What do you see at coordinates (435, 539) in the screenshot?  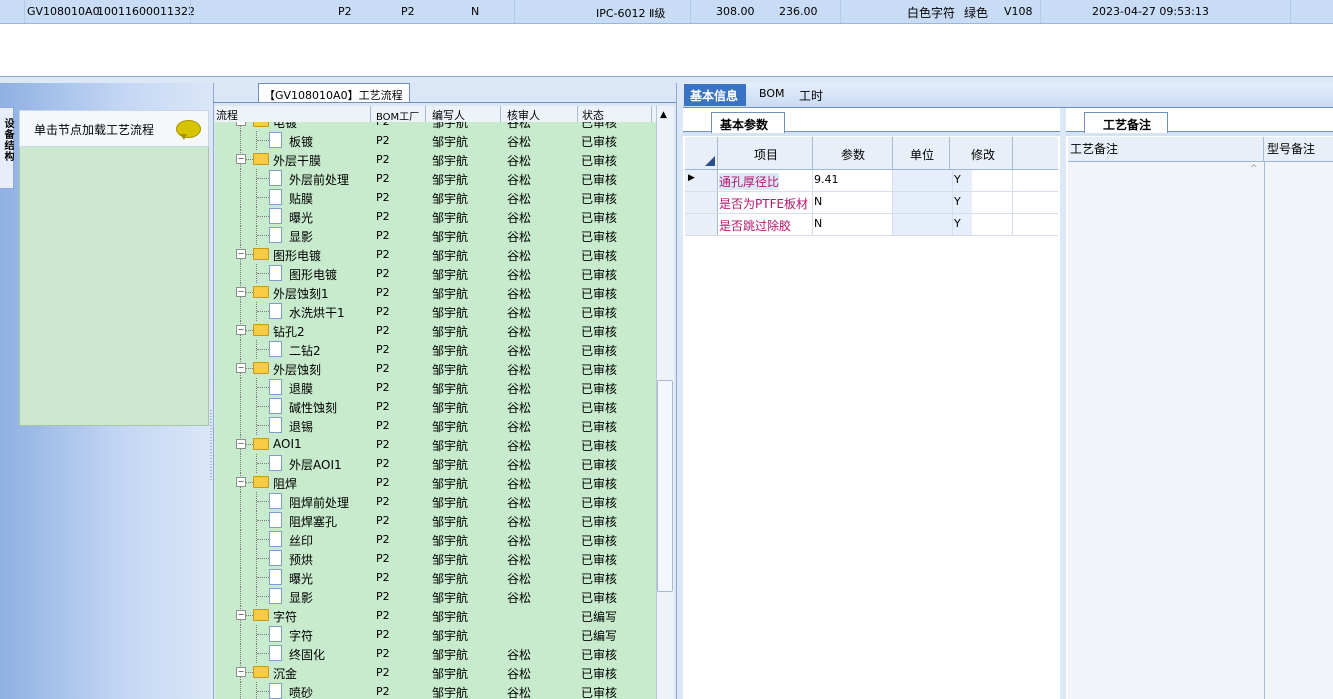 I see `table-row: 丝印 P2 邹宇航 谷松 已审核` at bounding box center [435, 539].